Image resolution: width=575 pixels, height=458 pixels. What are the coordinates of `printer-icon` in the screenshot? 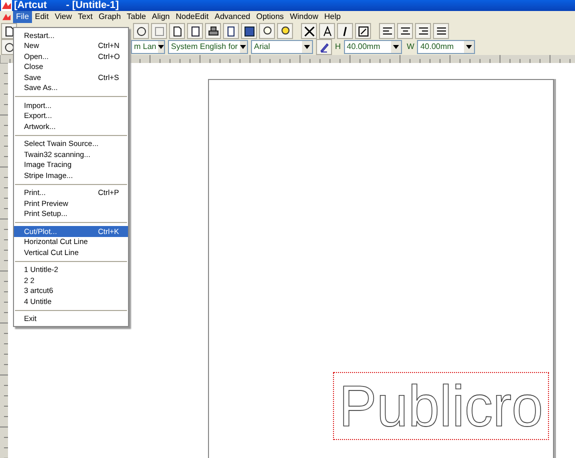 It's located at (213, 31).